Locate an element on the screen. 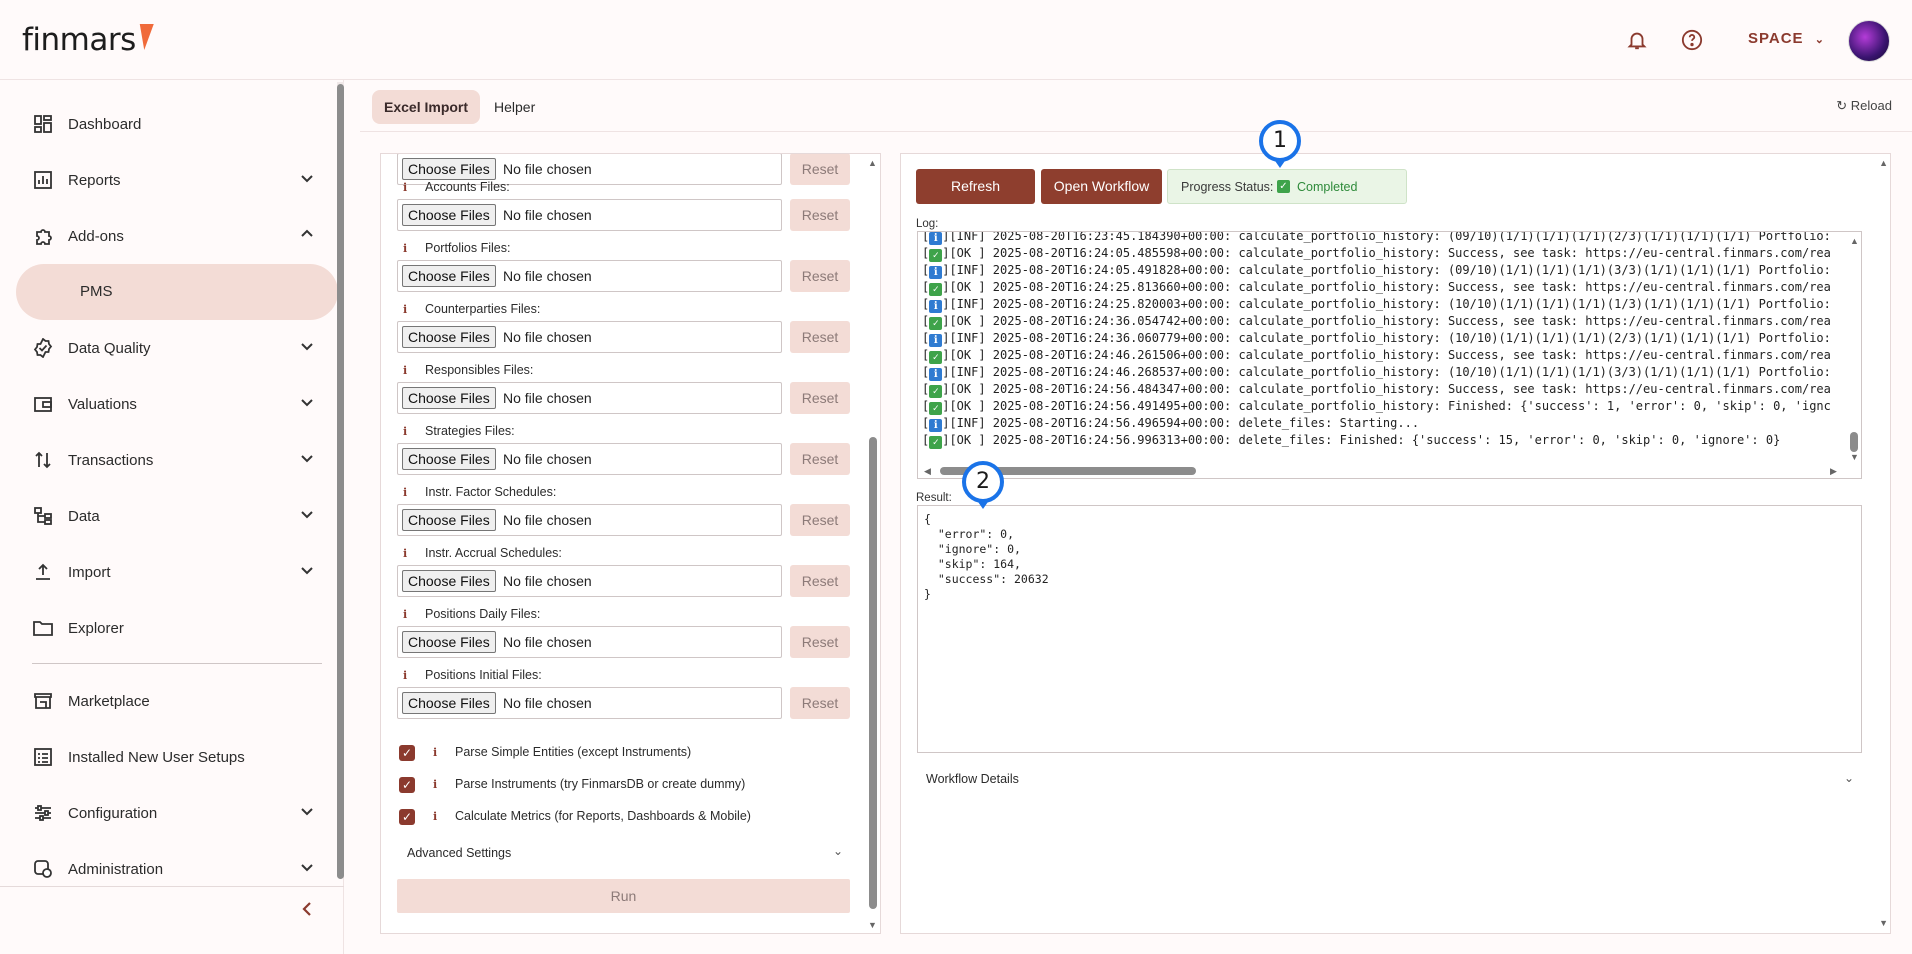  sidebar-item-valuations: Valuations is located at coordinates (170, 404).